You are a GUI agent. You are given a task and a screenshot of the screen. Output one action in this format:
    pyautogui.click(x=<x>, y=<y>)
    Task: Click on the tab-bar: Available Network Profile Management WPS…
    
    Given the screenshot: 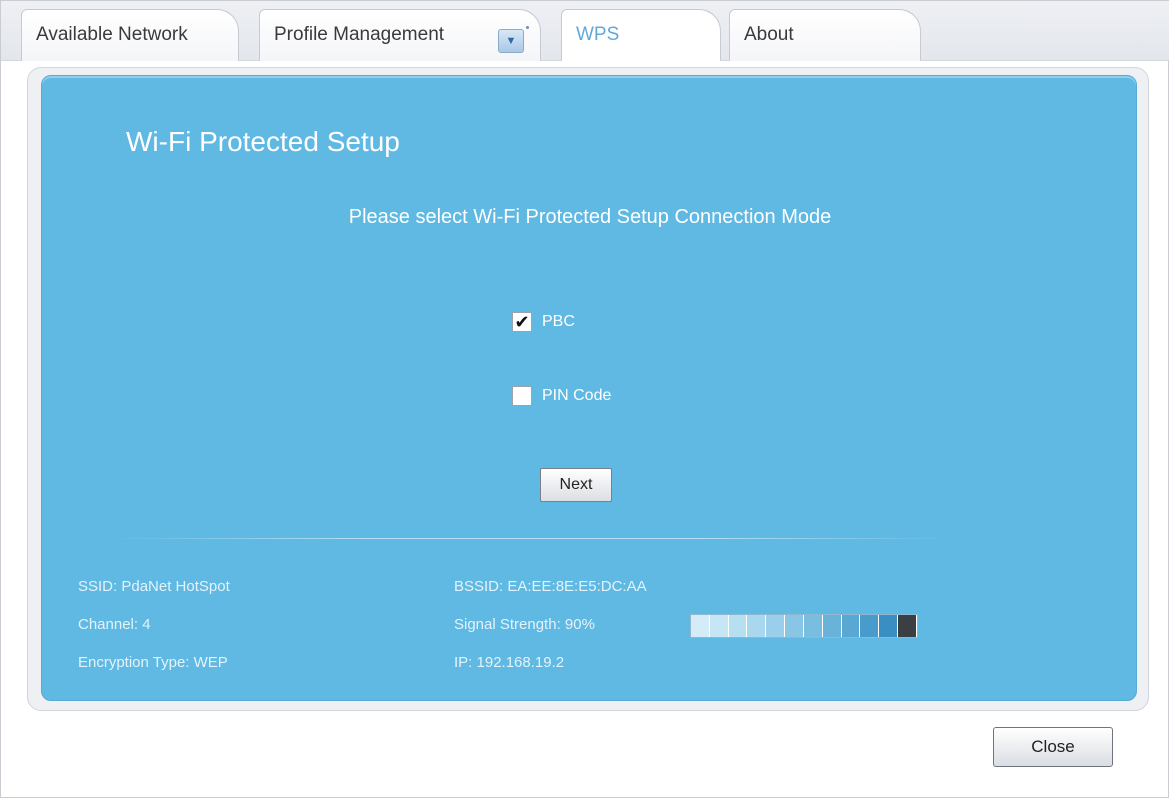 What is the action you would take?
    pyautogui.click(x=585, y=31)
    